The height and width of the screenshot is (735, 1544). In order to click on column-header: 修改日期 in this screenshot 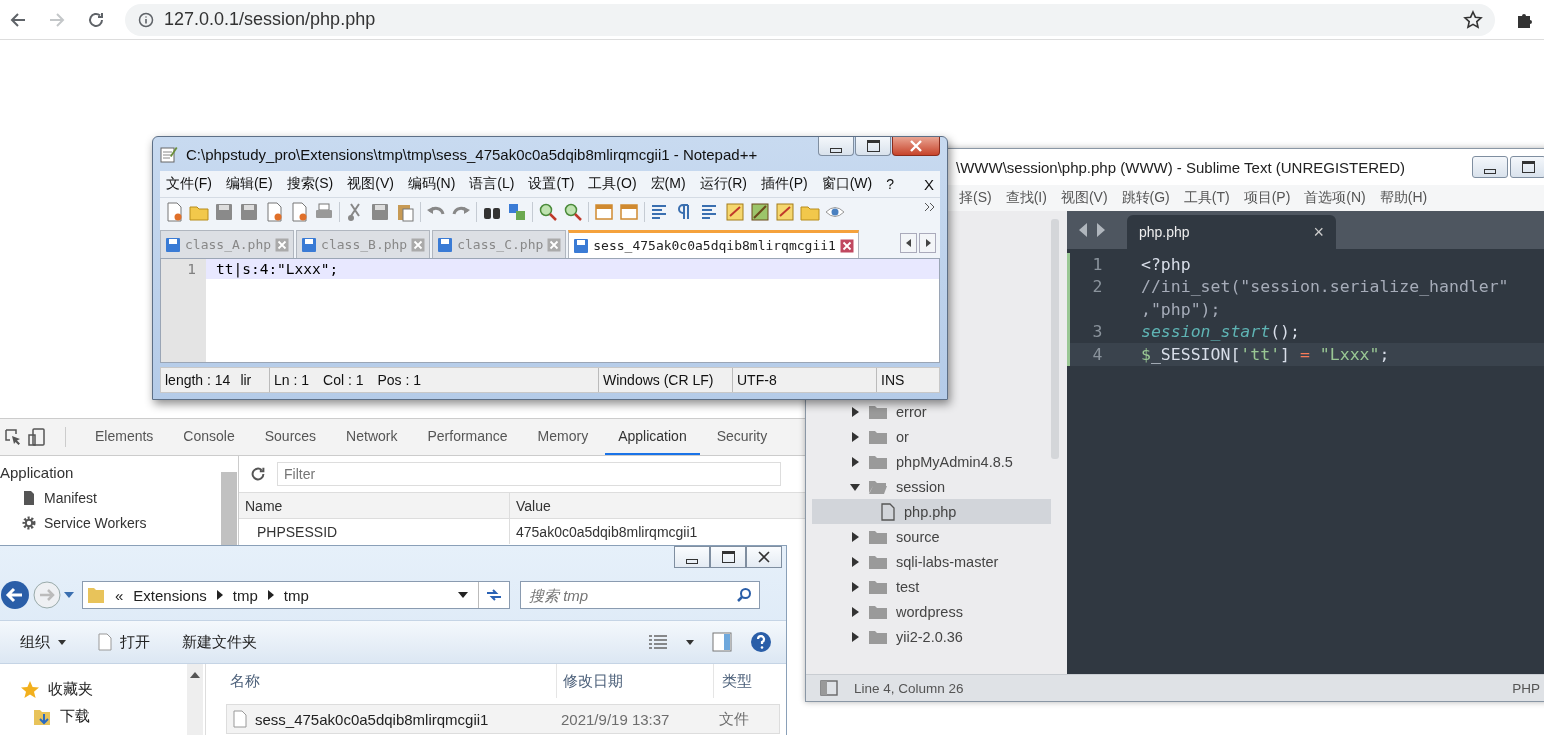, I will do `click(635, 681)`.